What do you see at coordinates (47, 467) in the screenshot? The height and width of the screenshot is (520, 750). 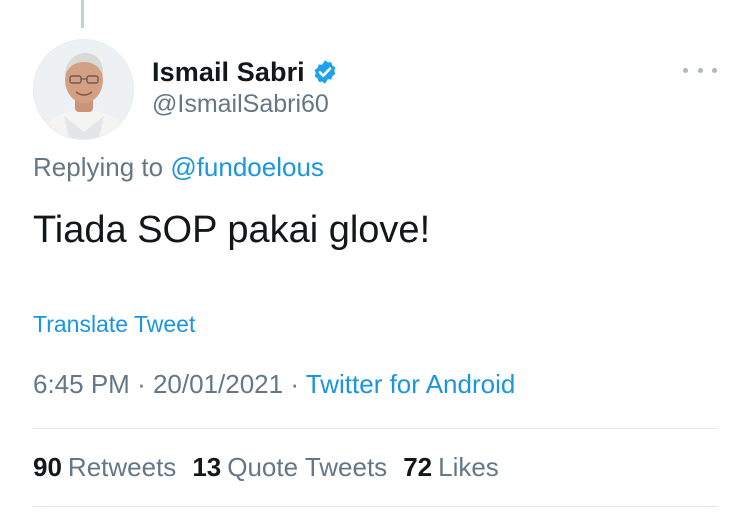 I see `retweets-count: 90` at bounding box center [47, 467].